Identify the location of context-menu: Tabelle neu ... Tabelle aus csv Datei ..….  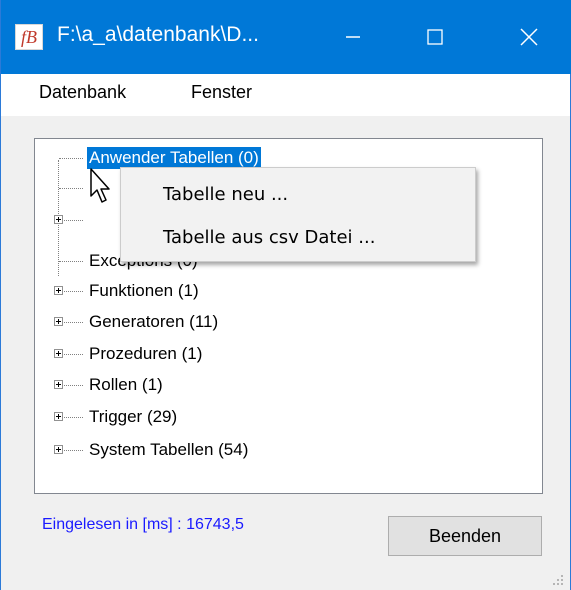
(298, 214).